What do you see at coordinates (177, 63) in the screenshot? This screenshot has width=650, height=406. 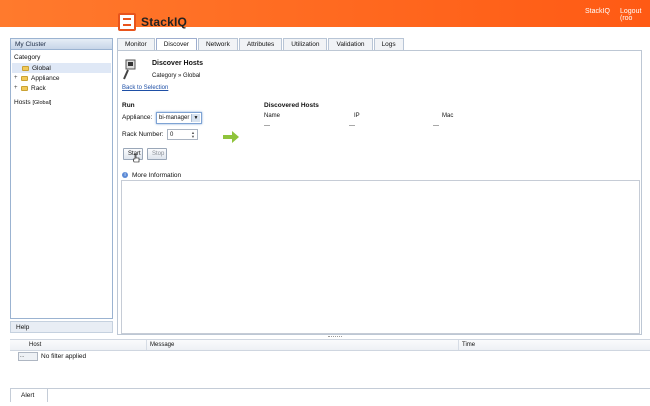 I see `page-title: Discover Hosts` at bounding box center [177, 63].